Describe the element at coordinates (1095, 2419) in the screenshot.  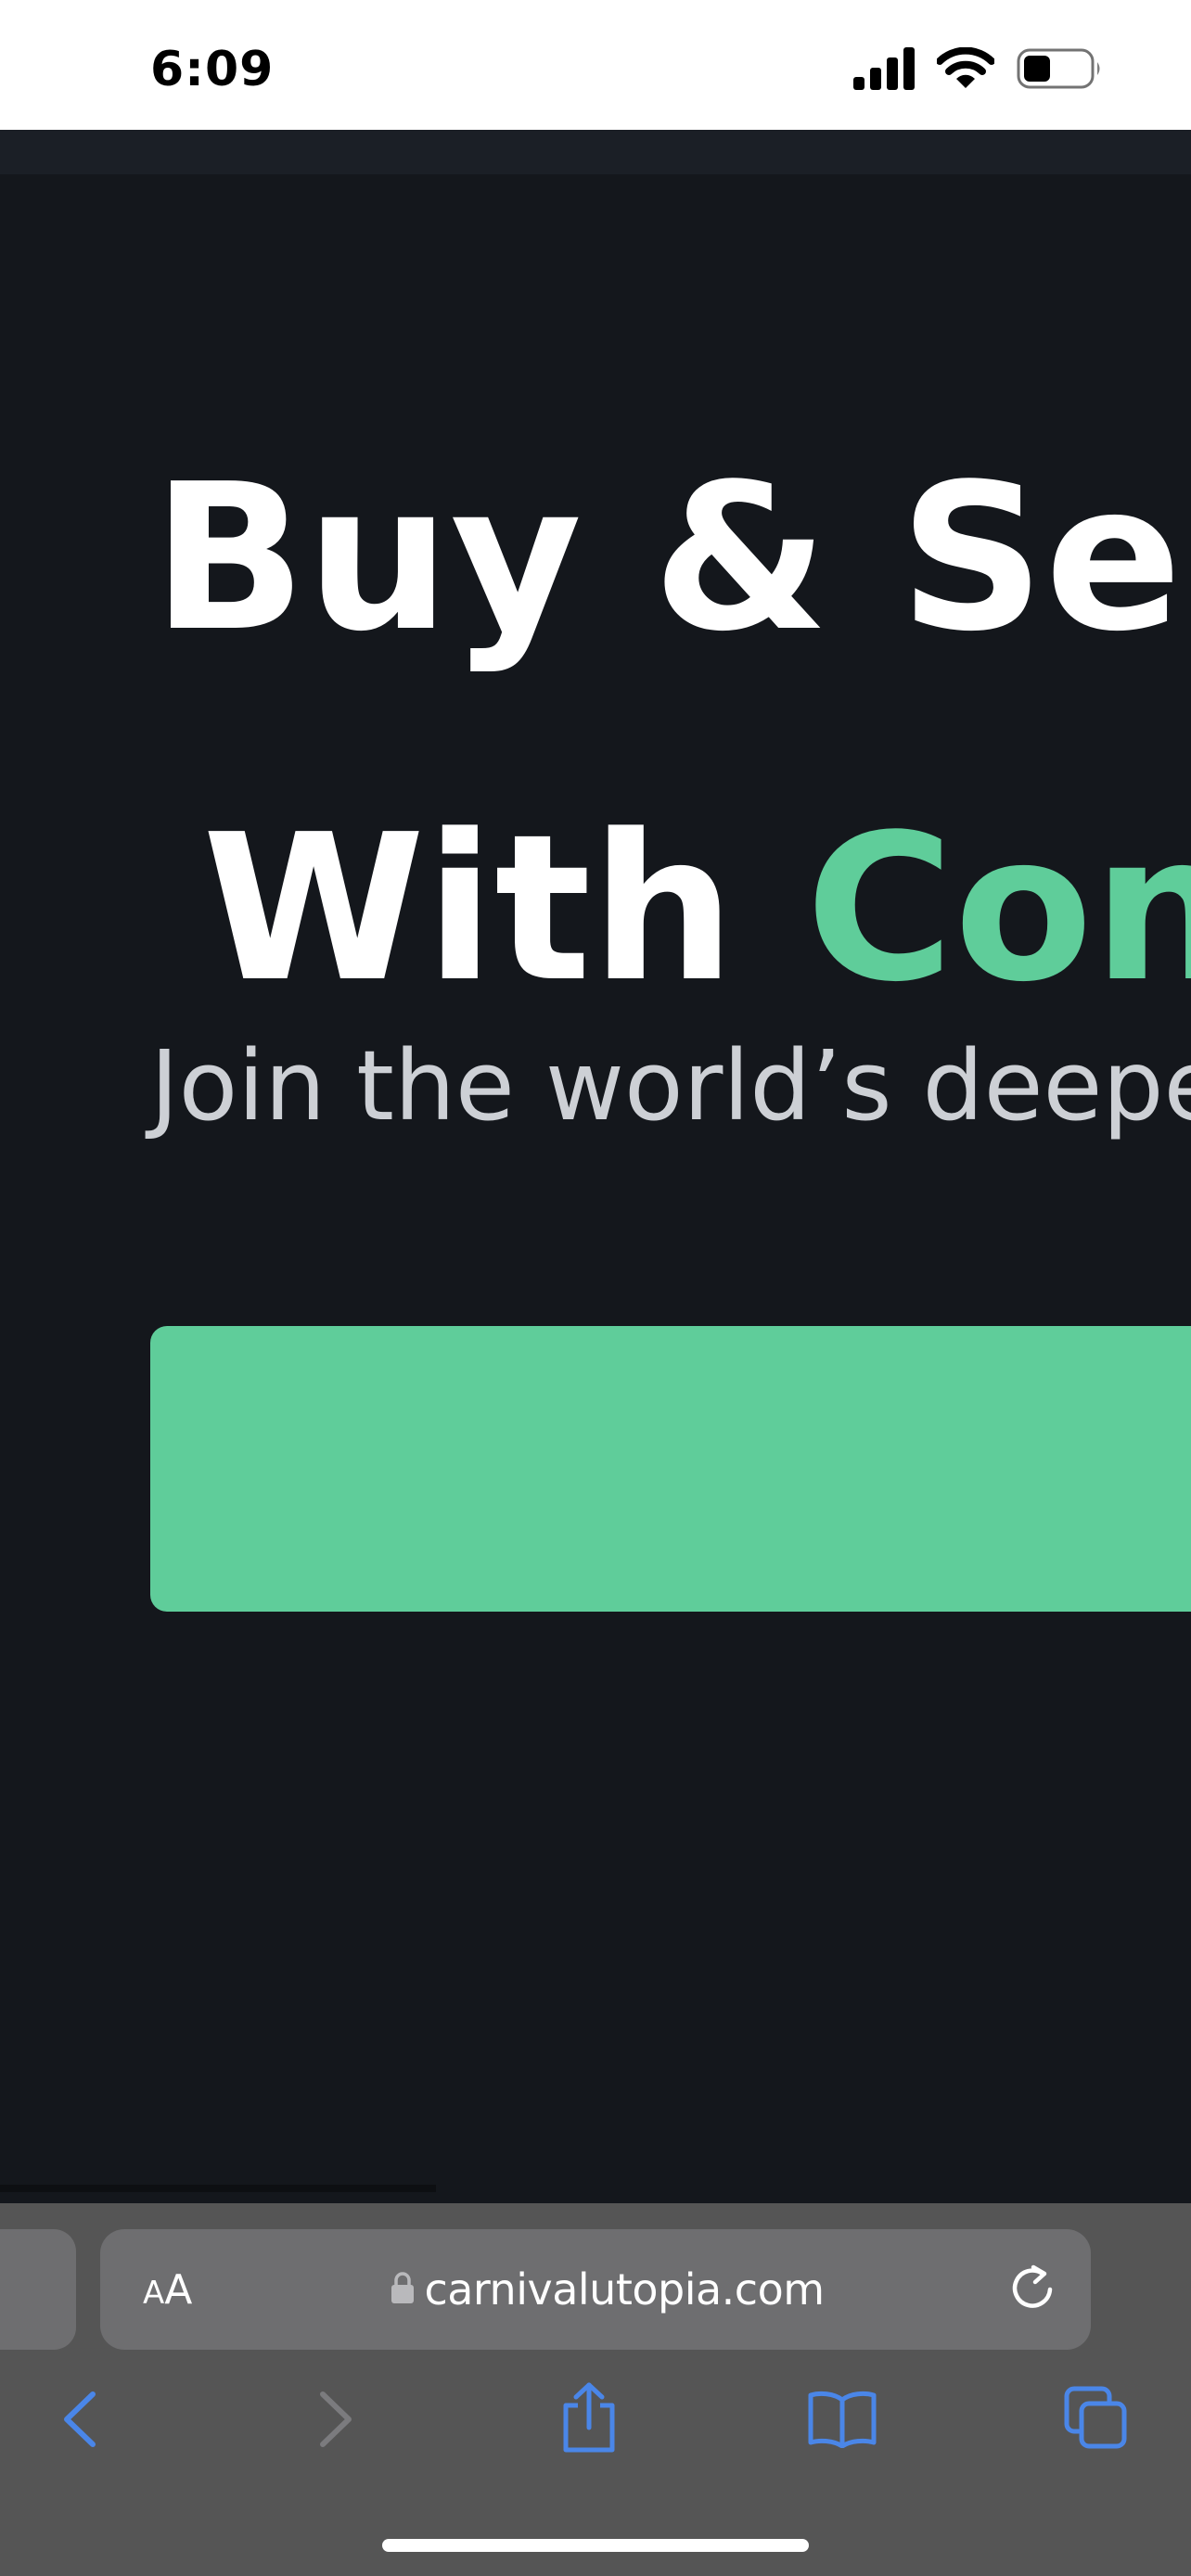
I see `tabs-icon` at that location.